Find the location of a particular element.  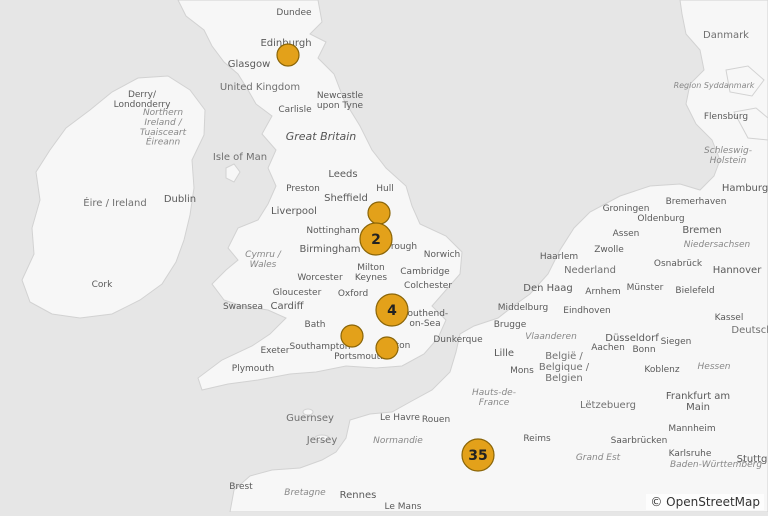

label-bielefeld: Bielefeld is located at coordinates (694, 291).